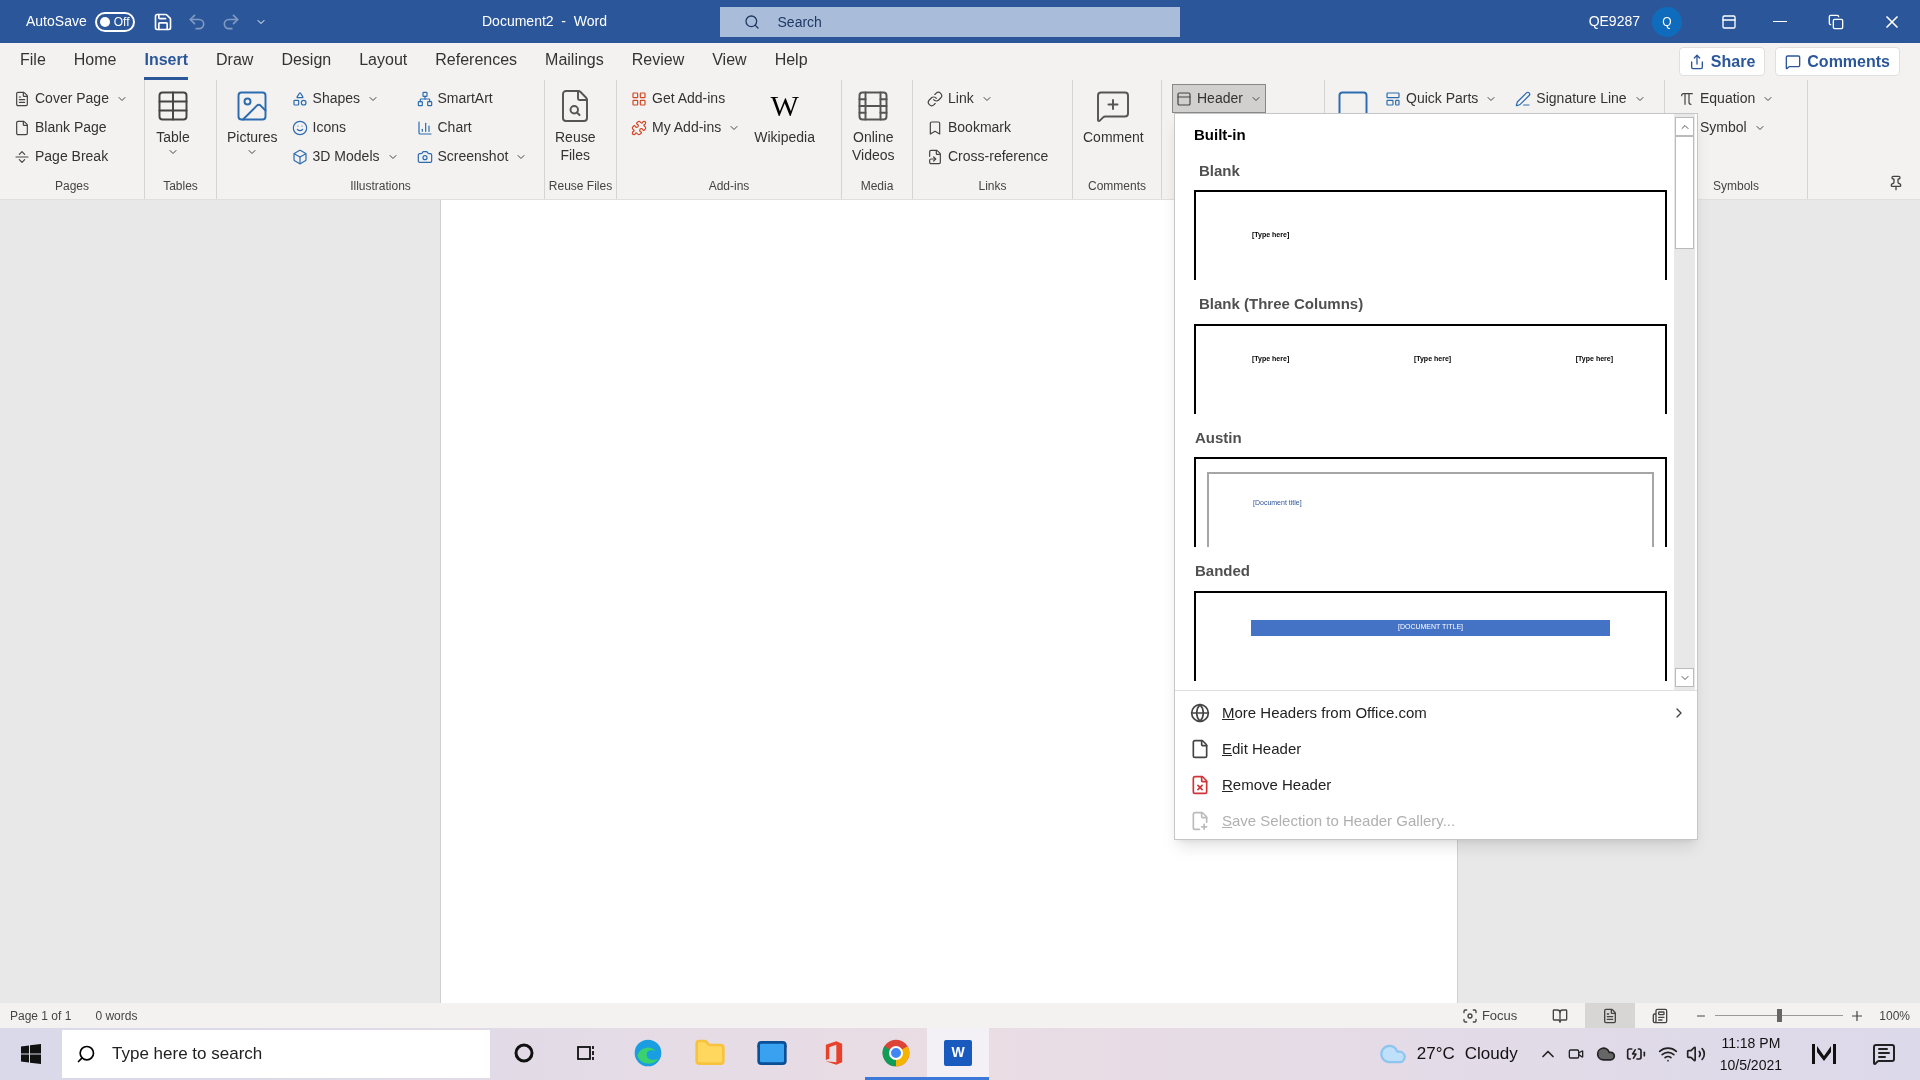  What do you see at coordinates (1727, 127) in the screenshot?
I see `ribbon-button: Symbol` at bounding box center [1727, 127].